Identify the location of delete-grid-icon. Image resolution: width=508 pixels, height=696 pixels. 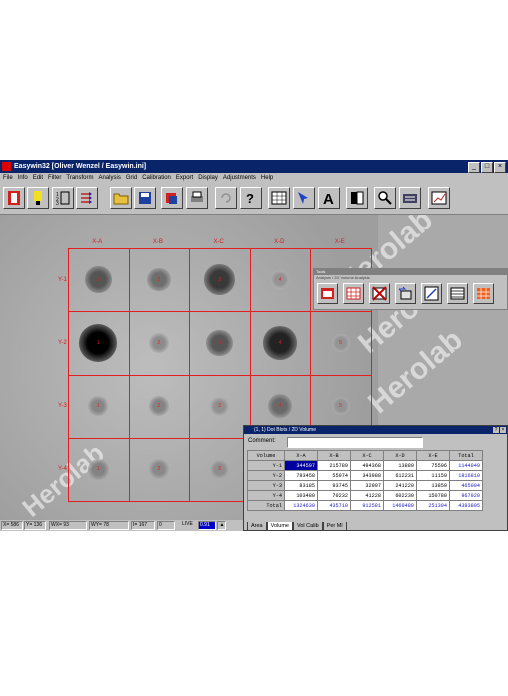
(379, 293).